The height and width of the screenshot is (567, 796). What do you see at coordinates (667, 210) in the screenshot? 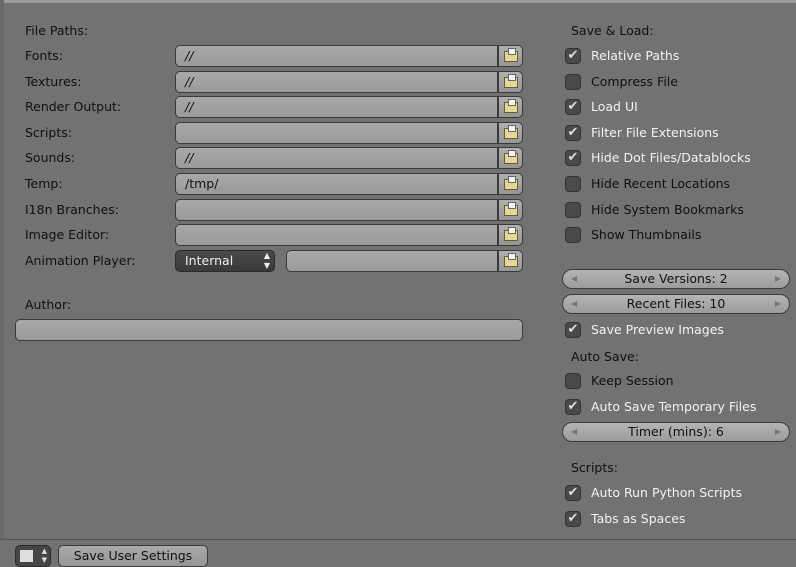
I see `checkbox-label: Hide System Bookmarks` at bounding box center [667, 210].